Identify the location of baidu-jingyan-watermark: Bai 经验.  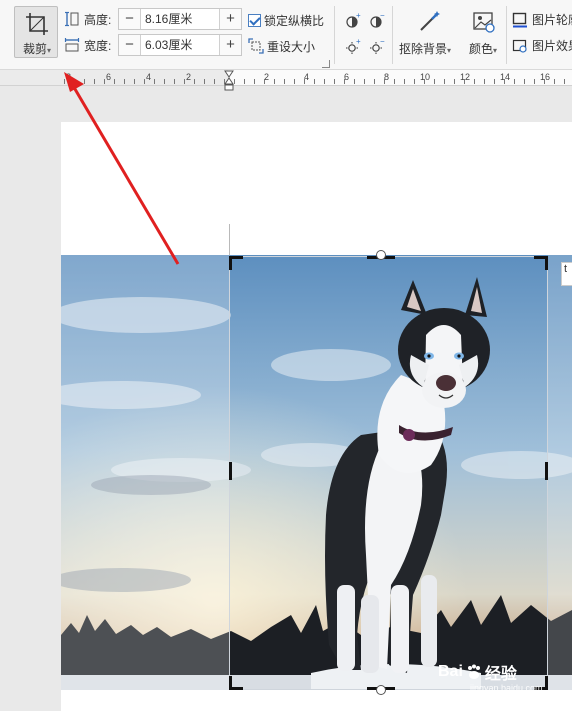
(477, 672).